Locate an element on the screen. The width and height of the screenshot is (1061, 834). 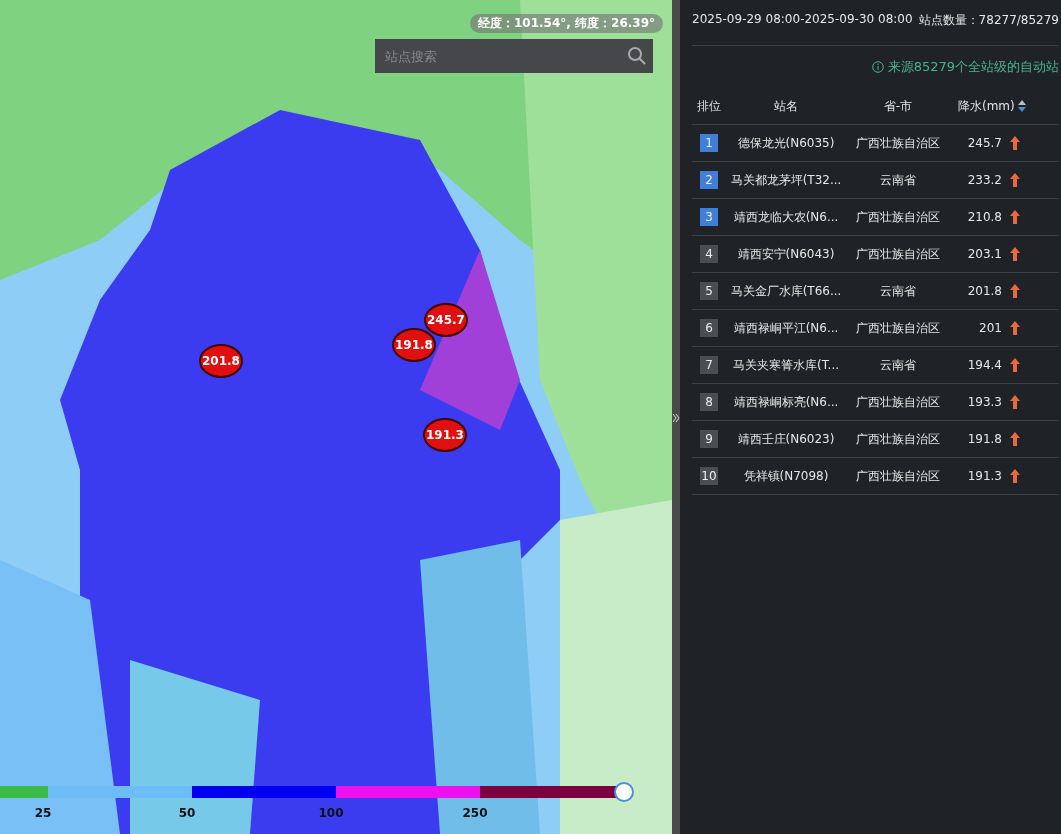
rank-badge: 9 is located at coordinates (709, 439).